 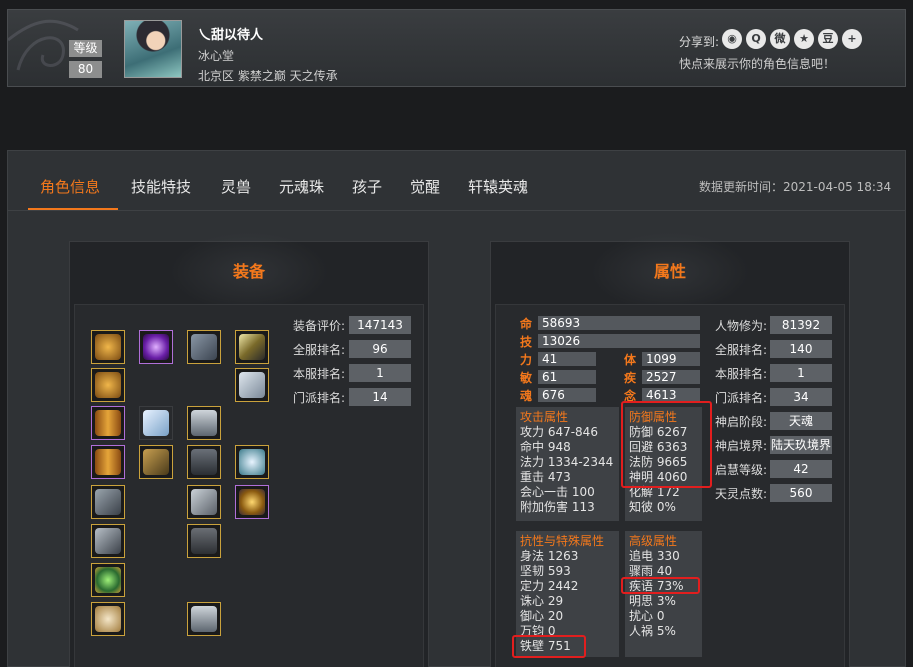 I want to click on tab-children: 孩子, so click(x=367, y=186).